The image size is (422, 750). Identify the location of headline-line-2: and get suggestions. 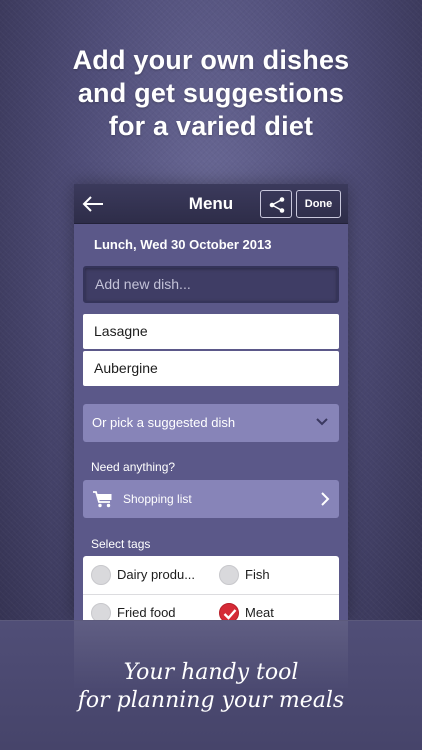
(211, 93).